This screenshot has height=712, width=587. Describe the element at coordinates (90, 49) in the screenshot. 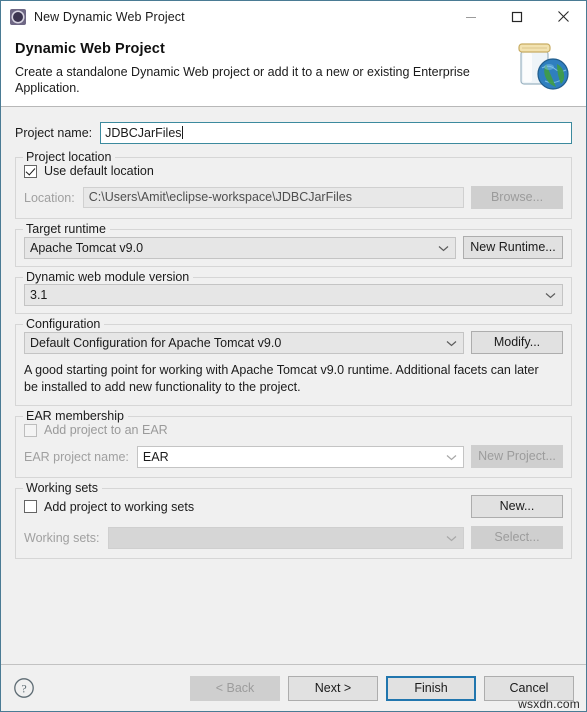

I see `page-title: Dynamic Web Project` at that location.